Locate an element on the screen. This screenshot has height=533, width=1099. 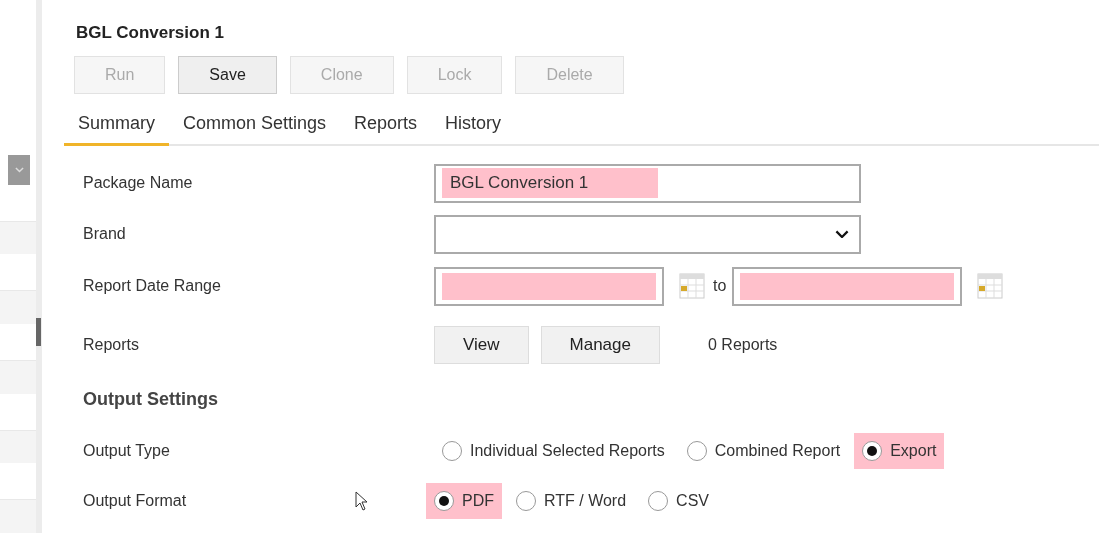
select-field is located at coordinates (647, 234).